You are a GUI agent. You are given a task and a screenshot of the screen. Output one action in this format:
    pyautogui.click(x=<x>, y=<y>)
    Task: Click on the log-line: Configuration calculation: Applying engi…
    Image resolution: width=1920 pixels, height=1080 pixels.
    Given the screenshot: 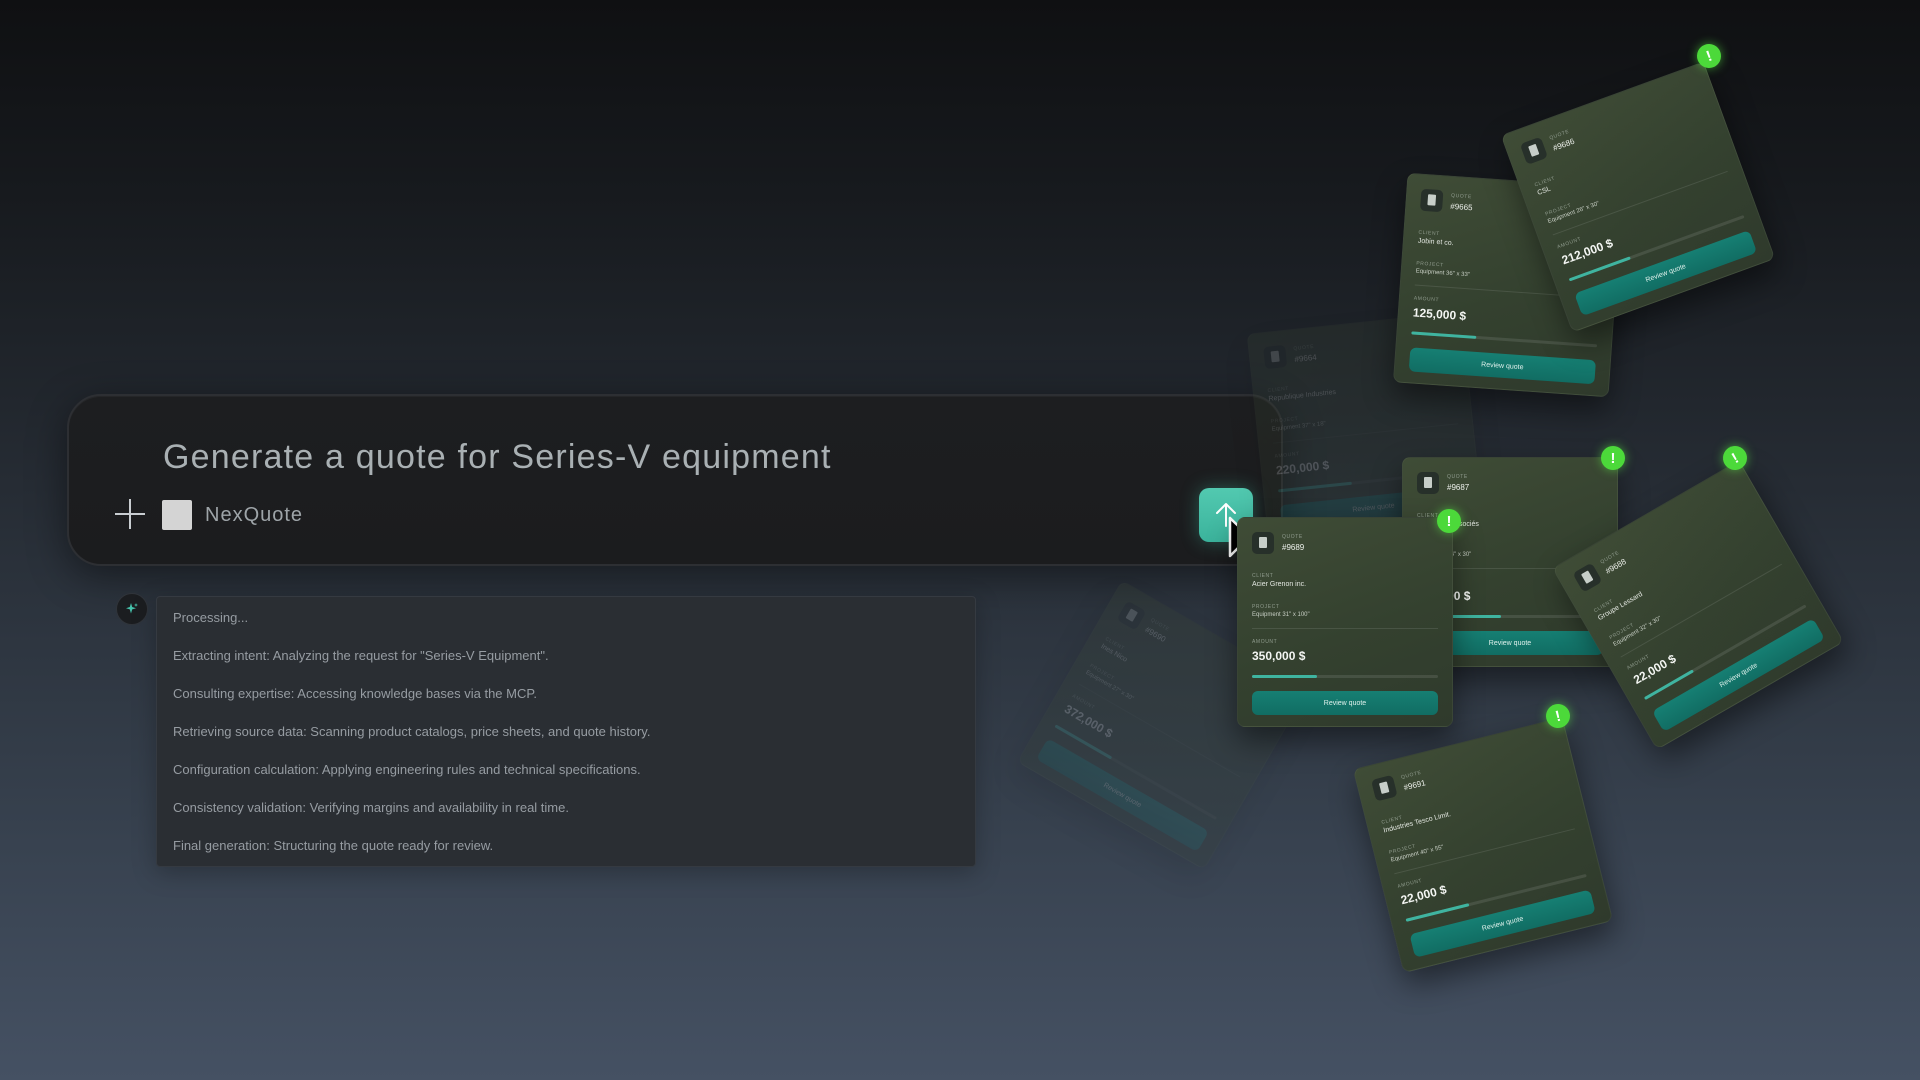 What is the action you would take?
    pyautogui.click(x=407, y=769)
    